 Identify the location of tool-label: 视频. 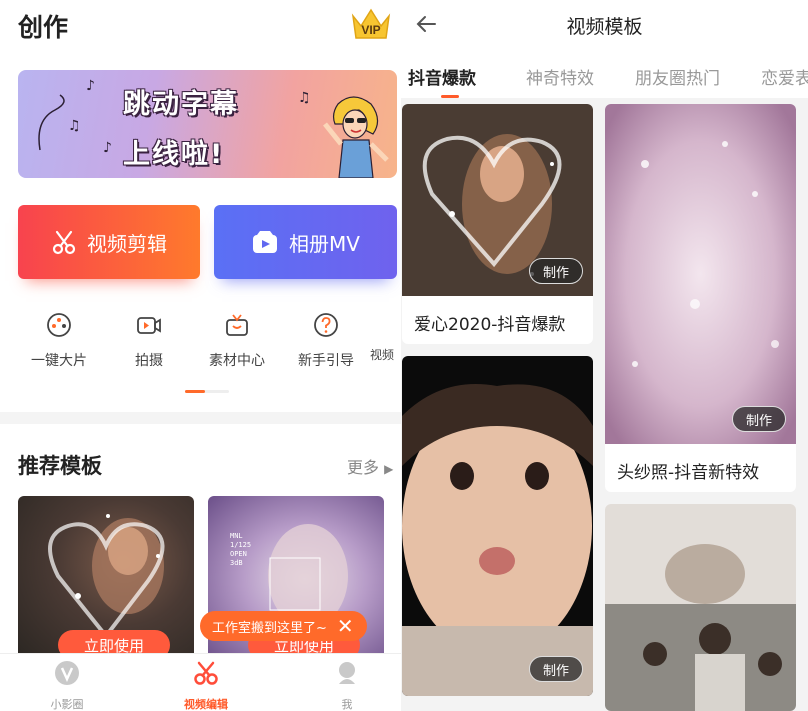
(382, 355).